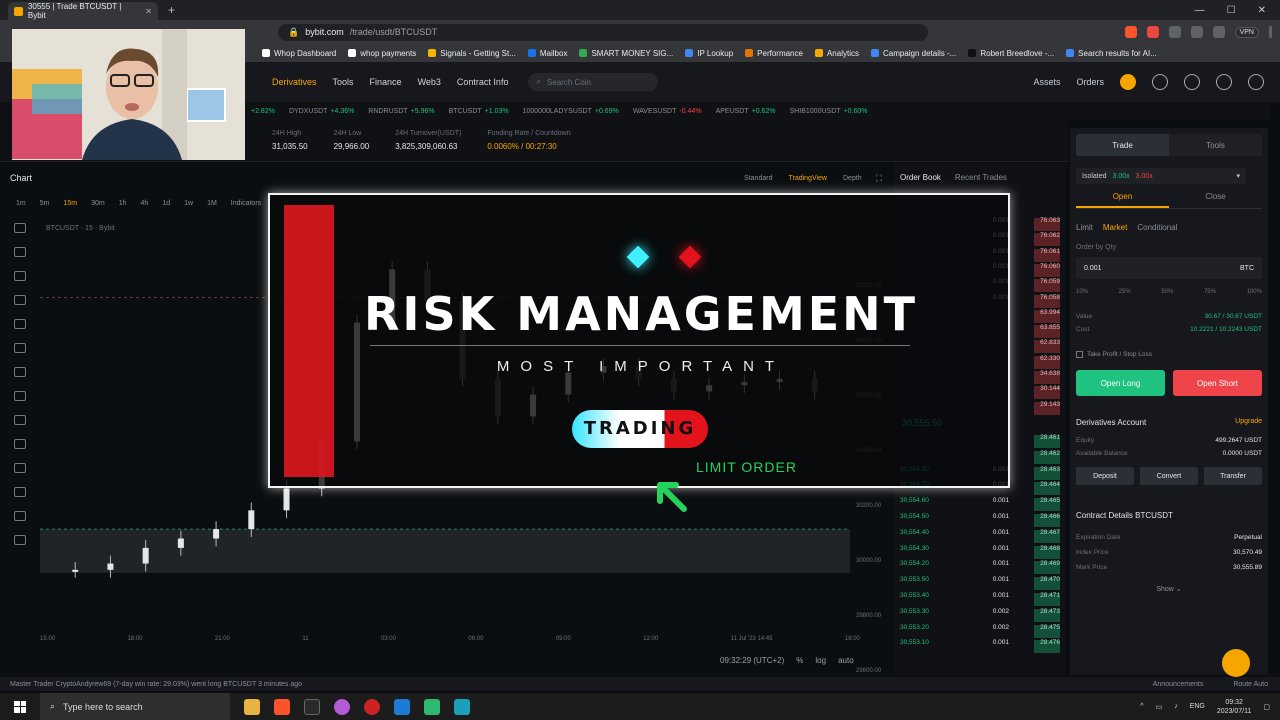 This screenshot has height=720, width=1280. I want to click on clock: 09:32 2023/07/11, so click(1234, 707).